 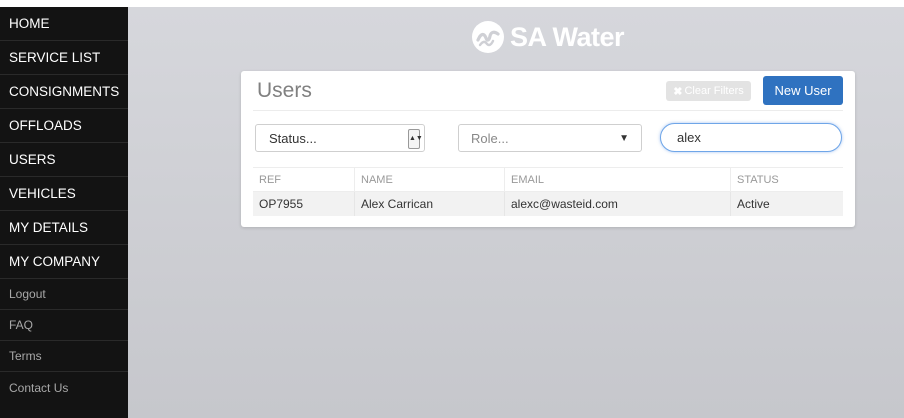 What do you see at coordinates (550, 138) in the screenshot?
I see `role-select: Role... ▼` at bounding box center [550, 138].